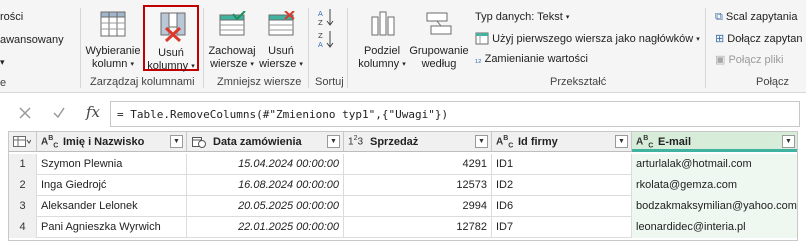 This screenshot has width=806, height=241. What do you see at coordinates (171, 38) in the screenshot?
I see `remove-columns-button: Usuń kolumny ▾` at bounding box center [171, 38].